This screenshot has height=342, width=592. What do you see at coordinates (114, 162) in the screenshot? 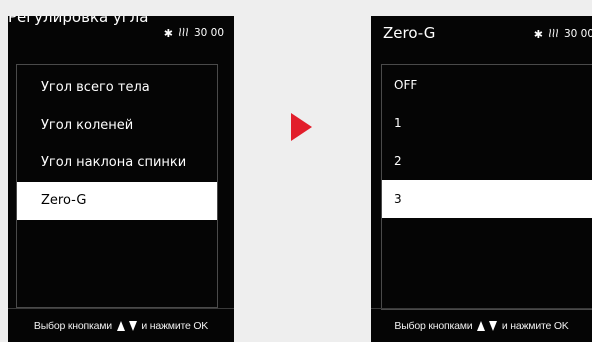
I see `menu-item-label: Угол наклона спинки` at bounding box center [114, 162].